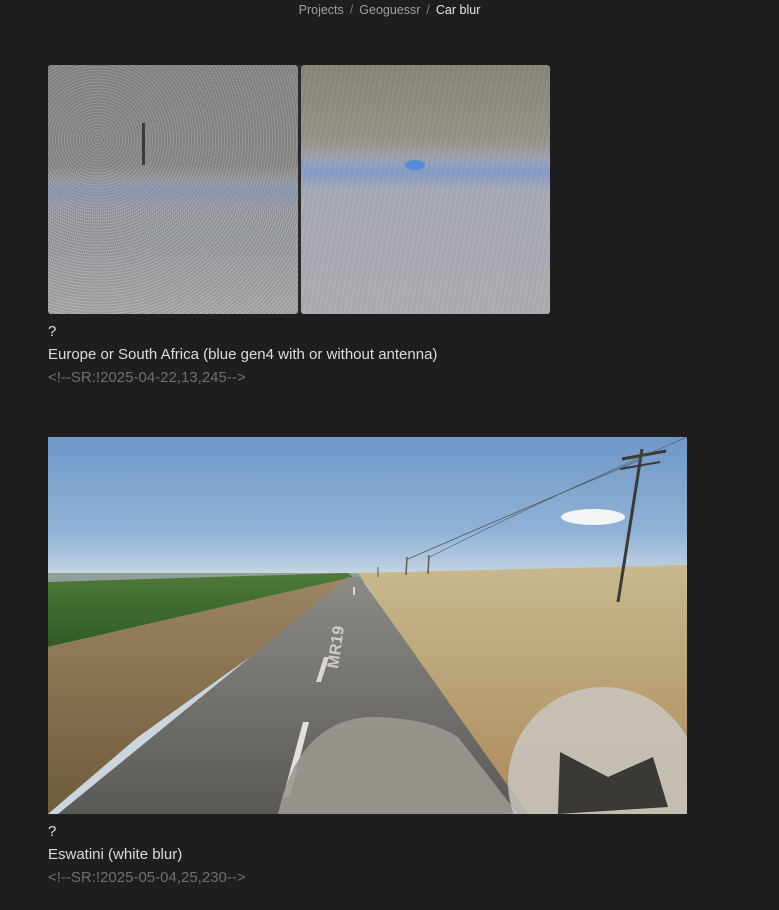  Describe the element at coordinates (147, 377) in the screenshot. I see `spaced-repetition-comment: <!--SR:!2025-04-22,13,245-->` at that location.